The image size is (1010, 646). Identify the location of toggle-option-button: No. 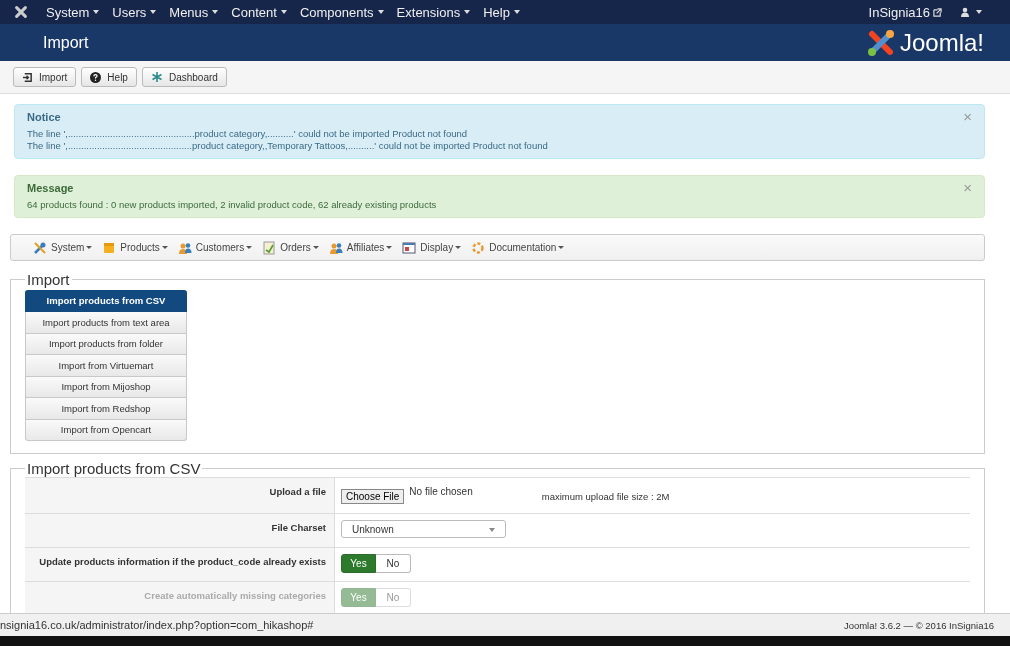
(393, 563).